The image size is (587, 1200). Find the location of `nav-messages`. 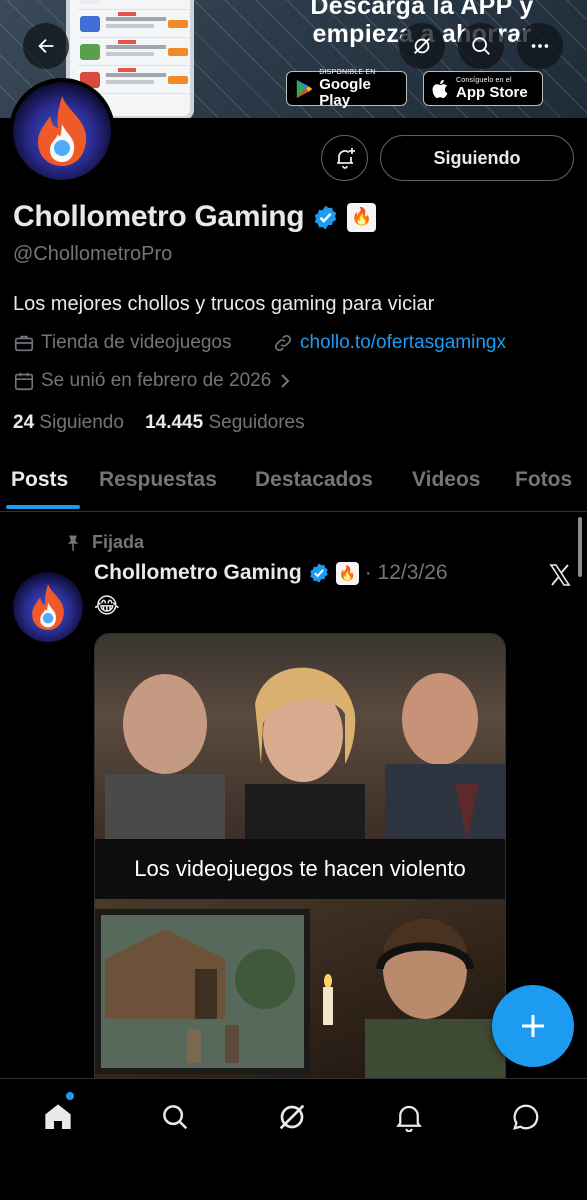

nav-messages is located at coordinates (526, 1117).